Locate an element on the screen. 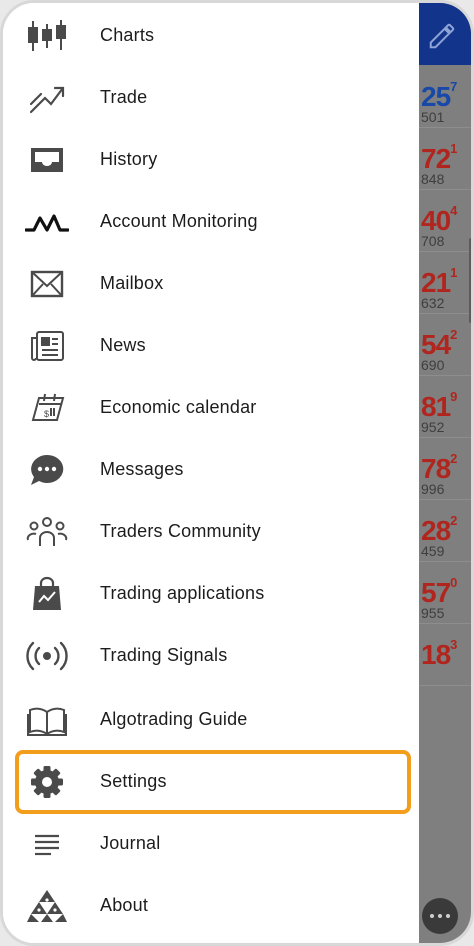 The height and width of the screenshot is (946, 474). envelope-icon is located at coordinates (47, 284).